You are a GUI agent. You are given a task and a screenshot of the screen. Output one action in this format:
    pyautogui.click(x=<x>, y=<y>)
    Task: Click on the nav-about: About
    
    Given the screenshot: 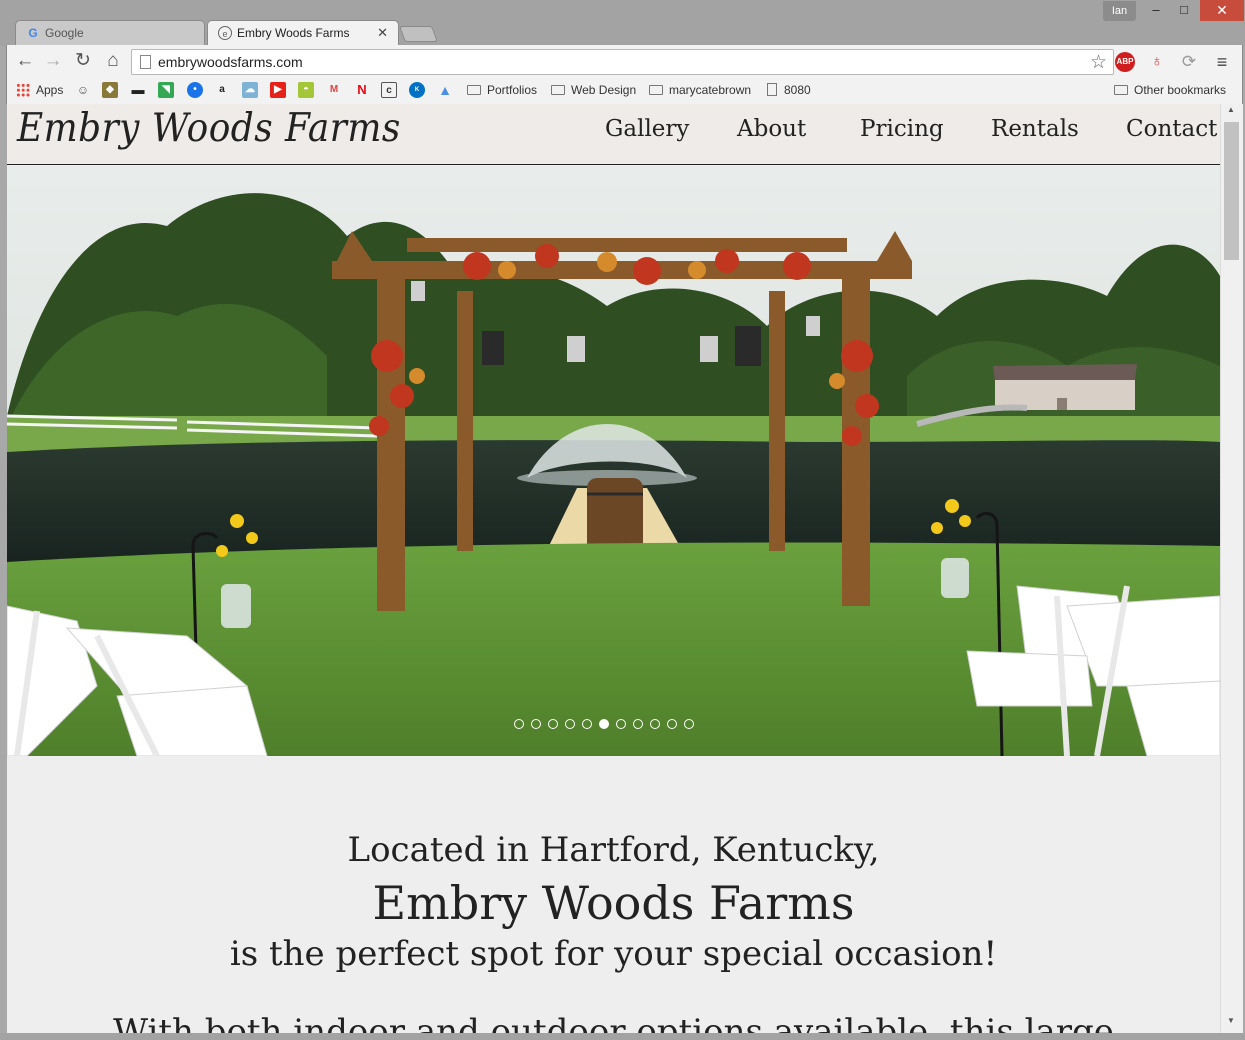 What is the action you would take?
    pyautogui.click(x=771, y=129)
    